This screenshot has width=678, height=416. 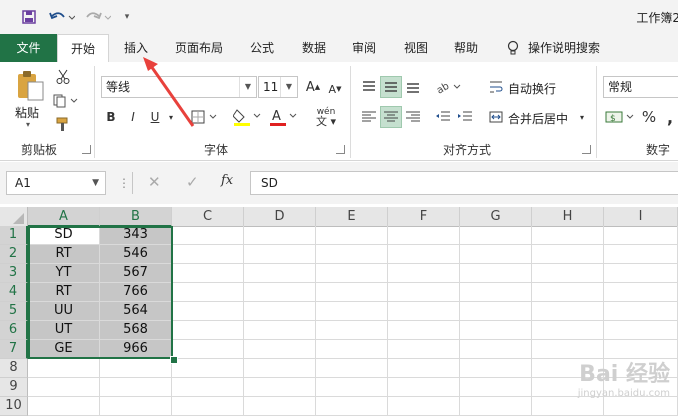 What do you see at coordinates (64, 292) in the screenshot?
I see `cell-a4: RT` at bounding box center [64, 292].